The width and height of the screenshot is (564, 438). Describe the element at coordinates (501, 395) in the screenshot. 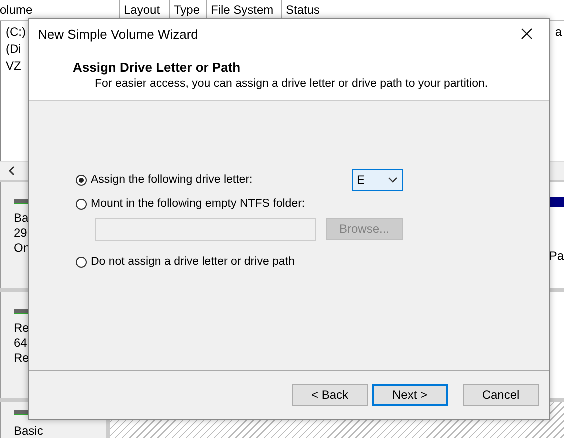

I see `wizard-button: Cancel` at that location.